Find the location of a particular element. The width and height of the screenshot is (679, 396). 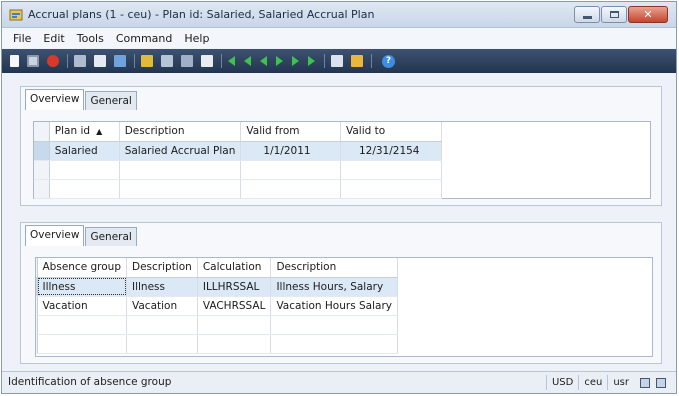

close-button: ✕ is located at coordinates (648, 14).